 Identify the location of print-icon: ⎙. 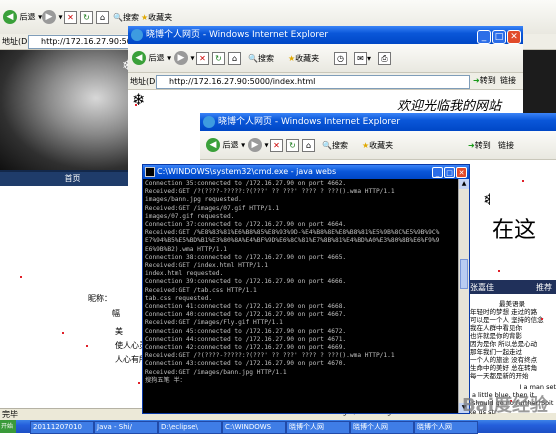
(384, 58).